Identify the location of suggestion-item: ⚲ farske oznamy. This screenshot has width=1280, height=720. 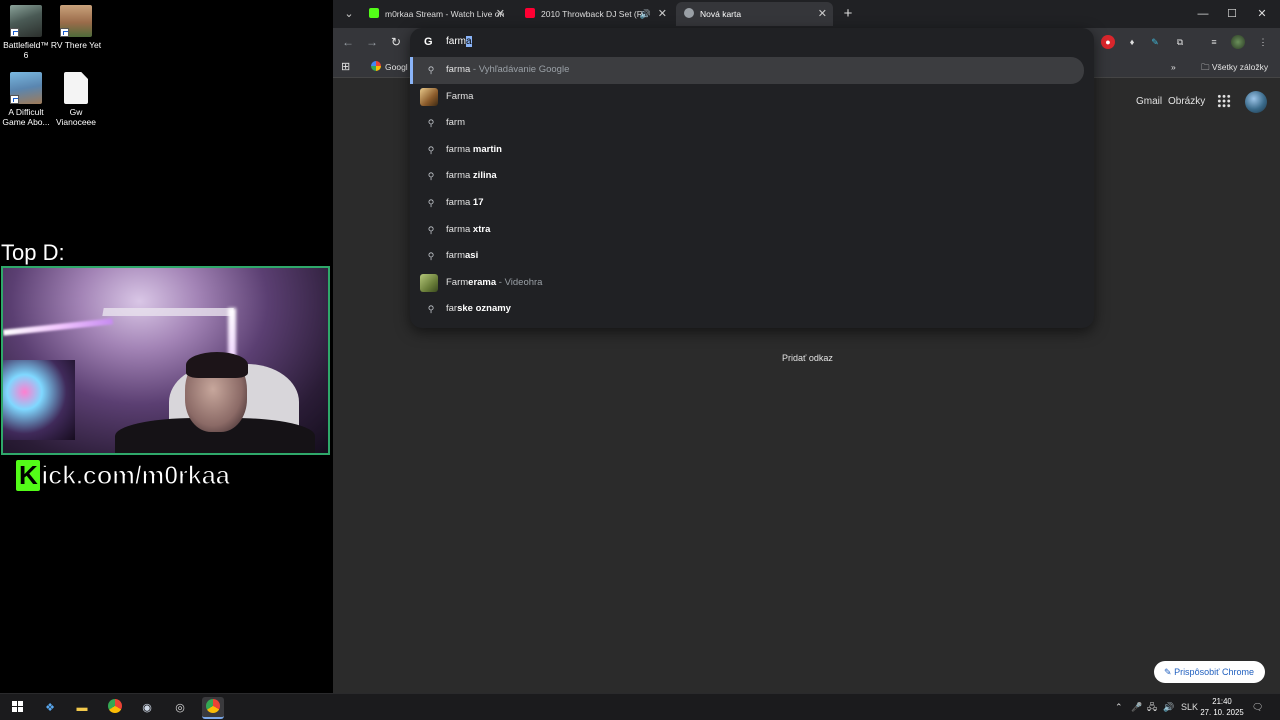
(752, 309).